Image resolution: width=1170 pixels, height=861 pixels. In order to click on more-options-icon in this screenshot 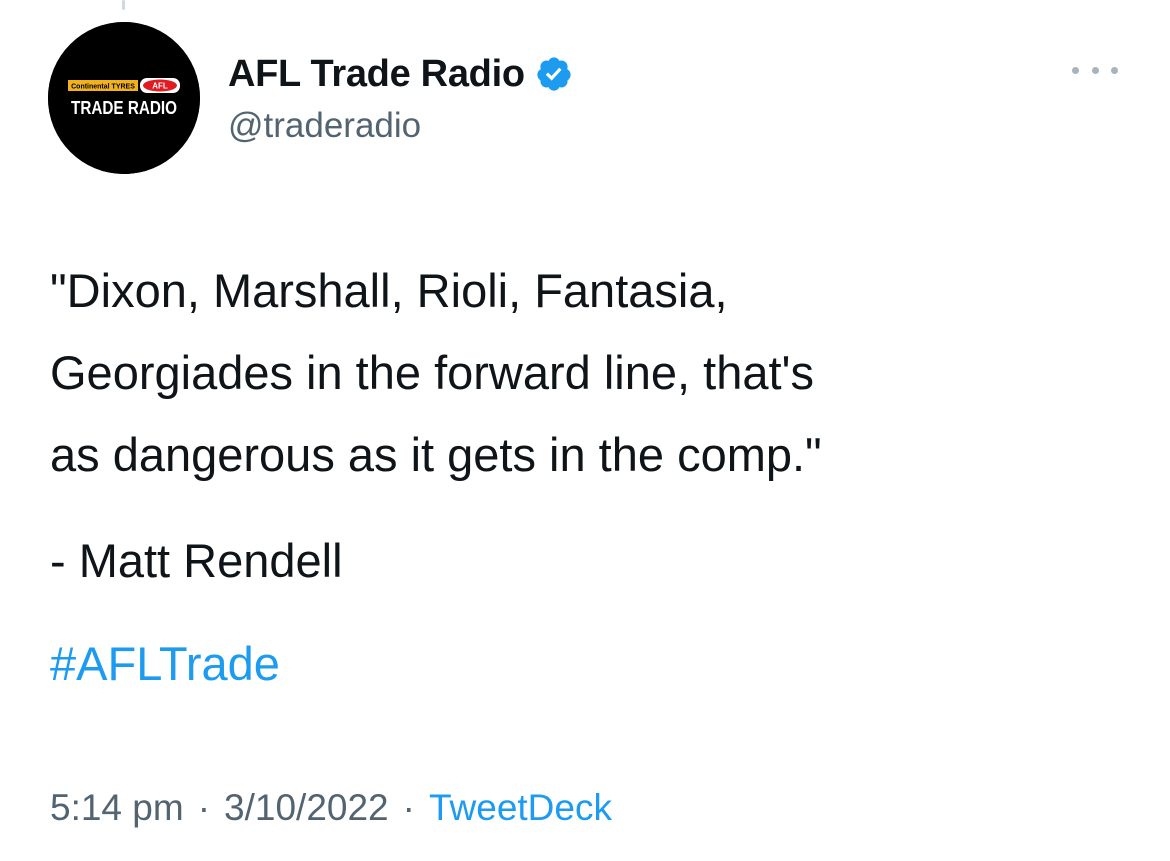, I will do `click(1095, 70)`.